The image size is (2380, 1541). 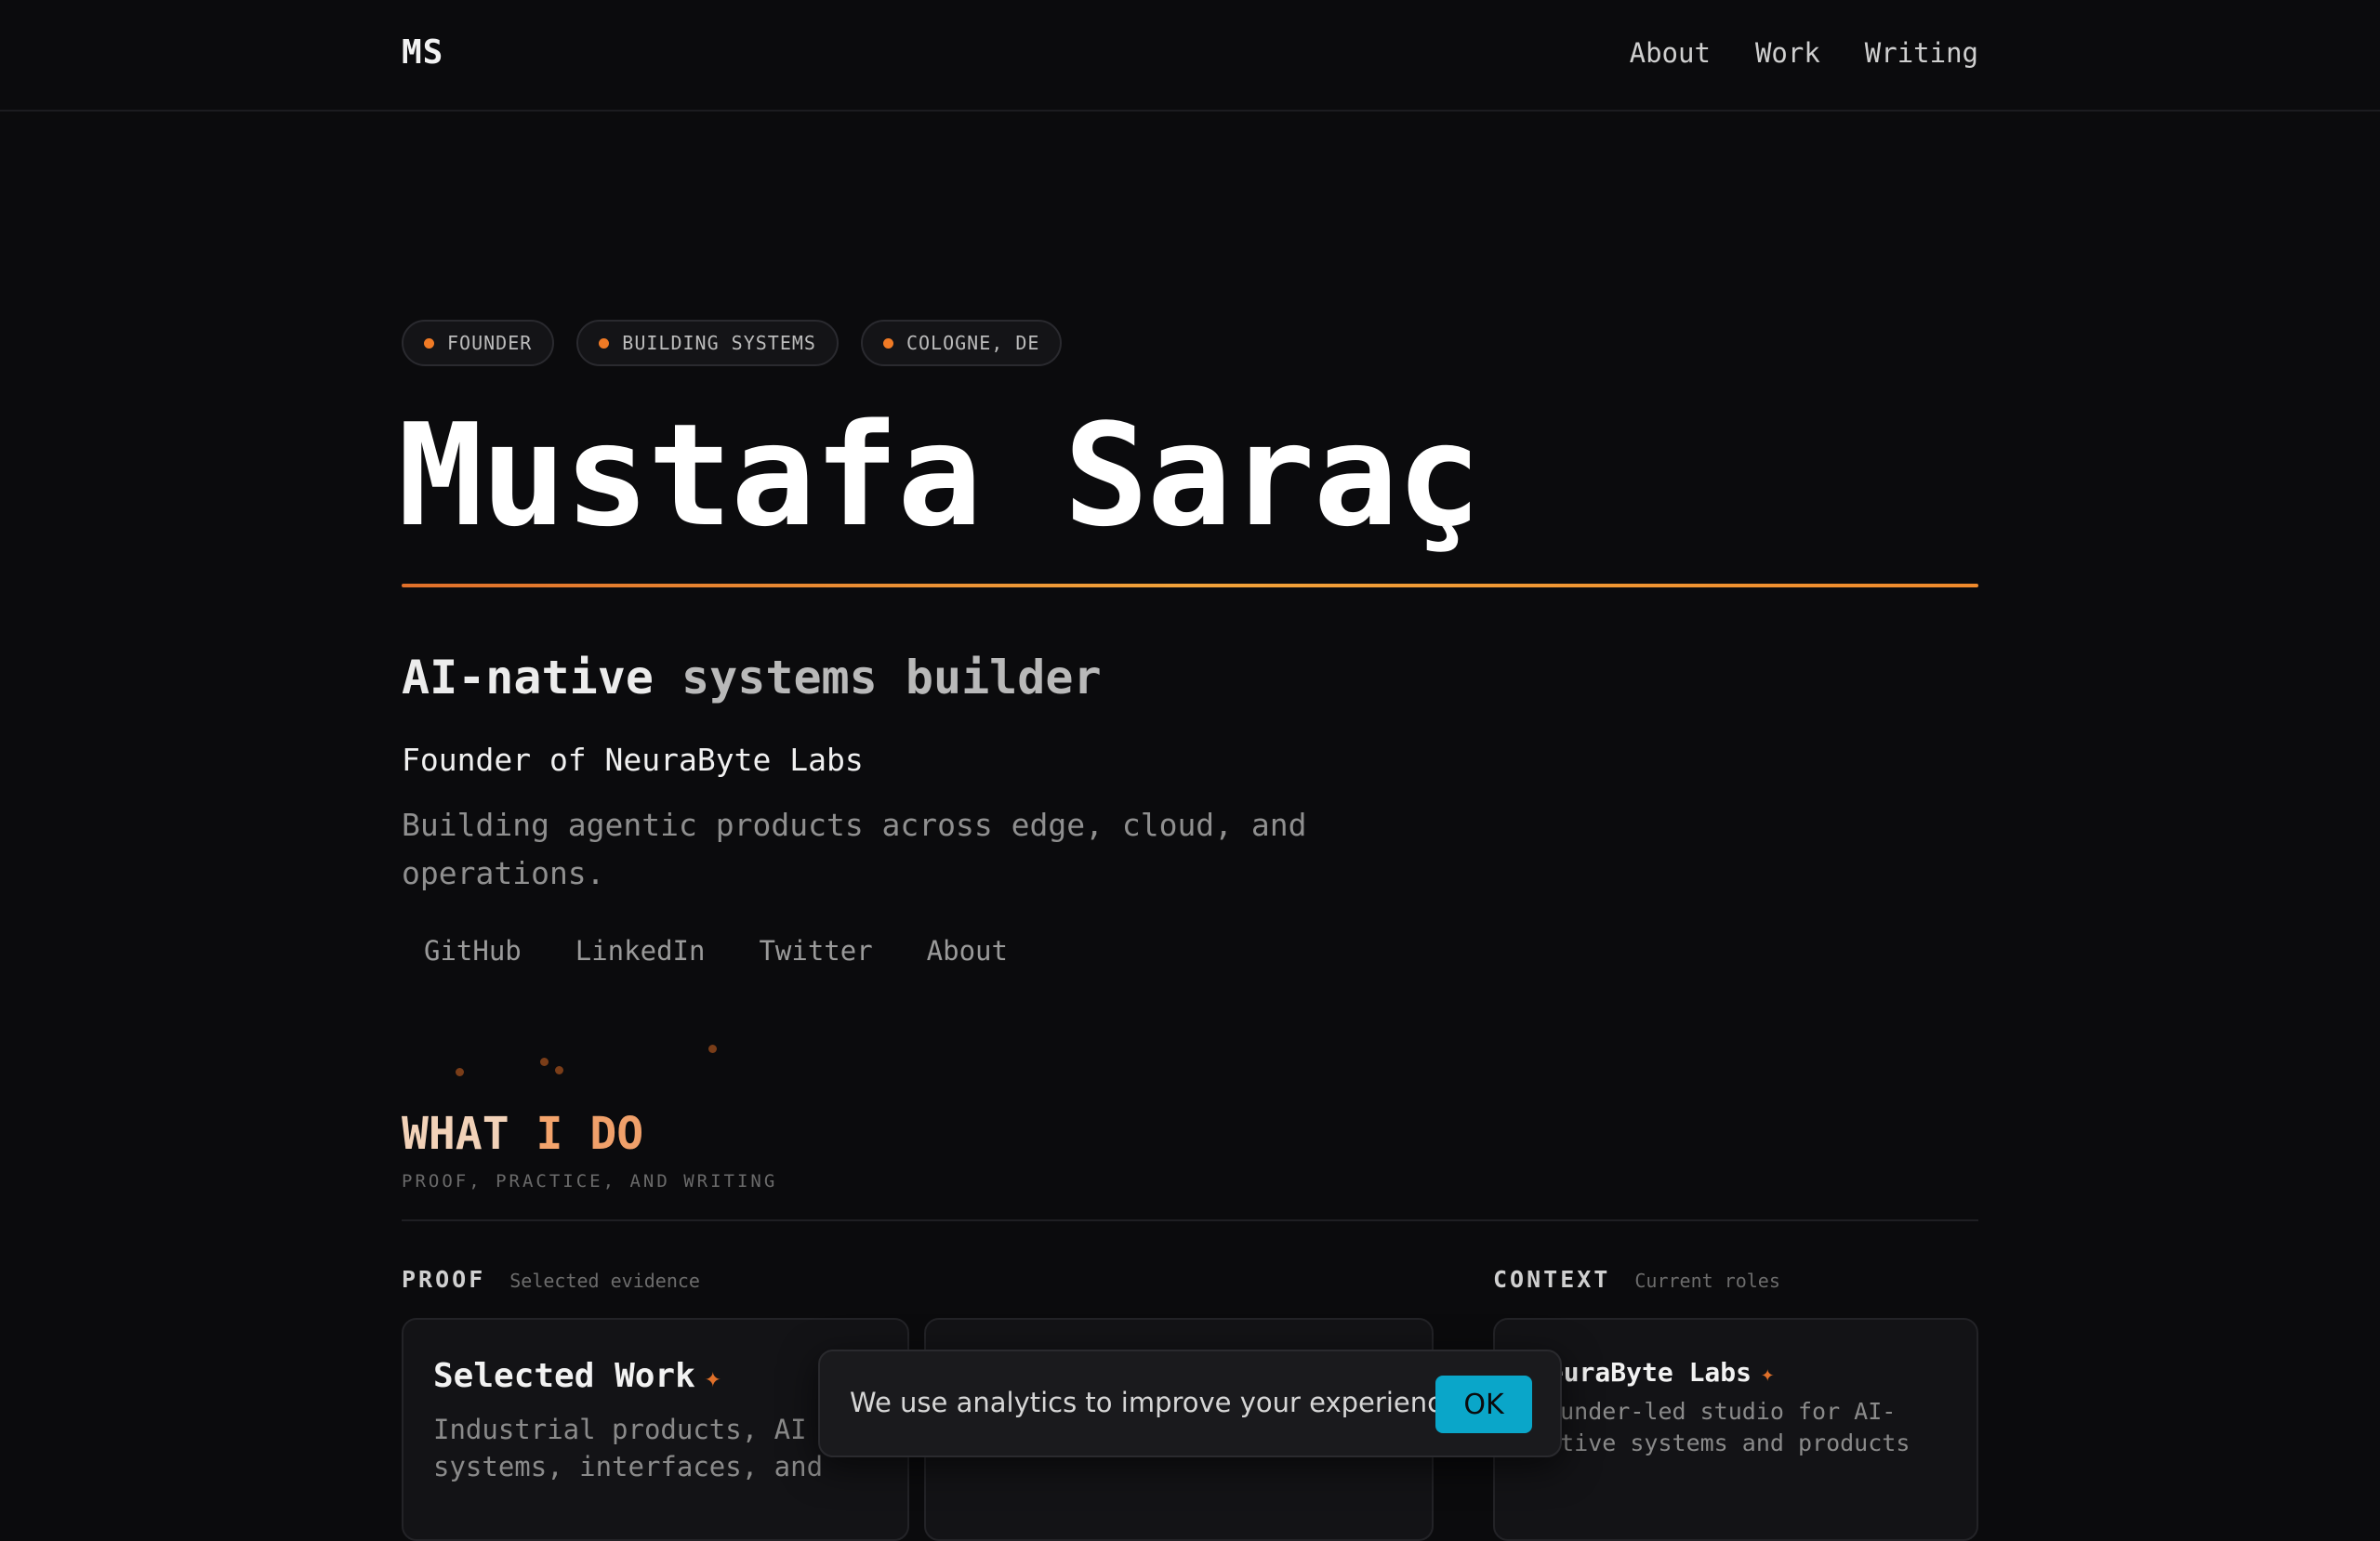 I want to click on section-title-part-1: WHAT, so click(x=455, y=1134).